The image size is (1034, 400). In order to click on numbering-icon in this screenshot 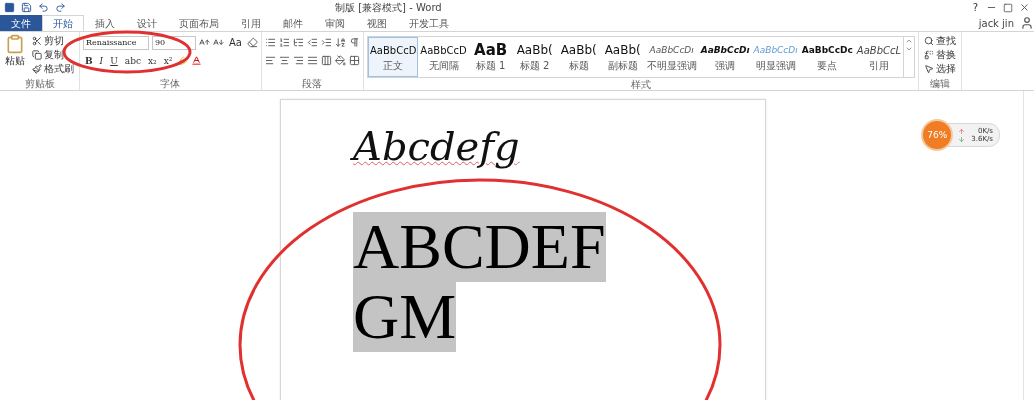, I will do `click(284, 42)`.